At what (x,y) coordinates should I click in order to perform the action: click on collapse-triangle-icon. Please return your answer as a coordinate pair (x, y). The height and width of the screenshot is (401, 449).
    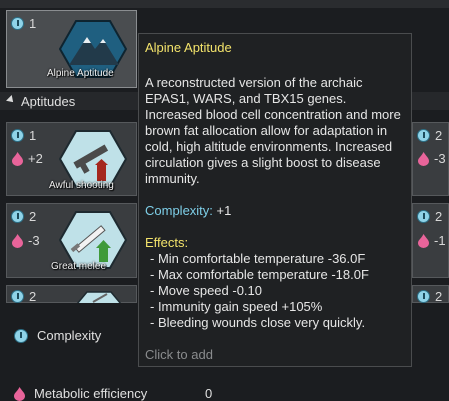
    Looking at the image, I should click on (11, 100).